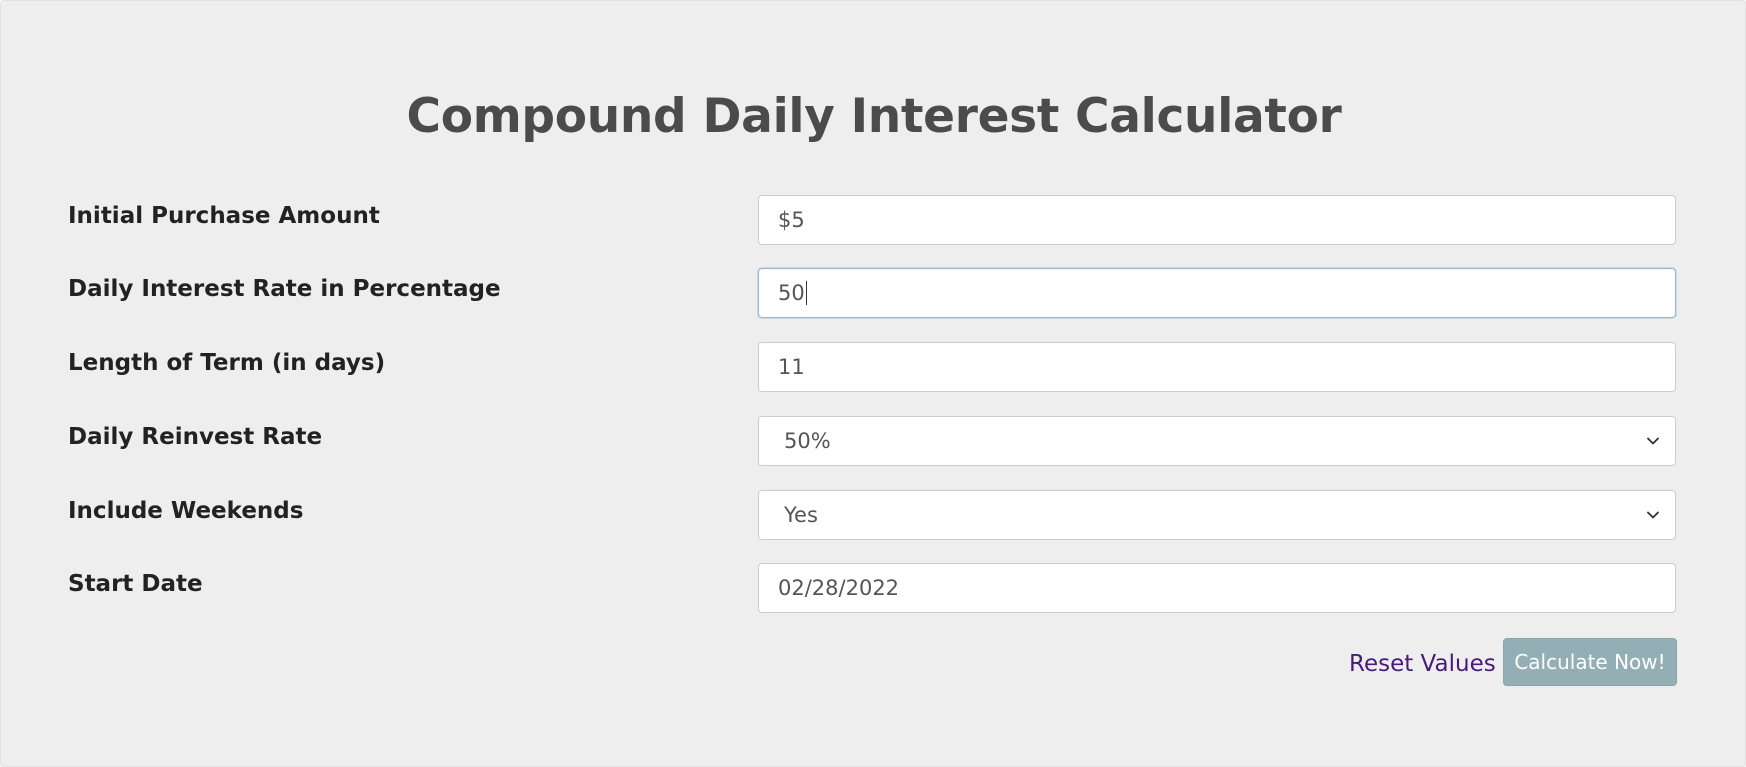  What do you see at coordinates (1217, 220) in the screenshot?
I see `initial-purchase-input: $5` at bounding box center [1217, 220].